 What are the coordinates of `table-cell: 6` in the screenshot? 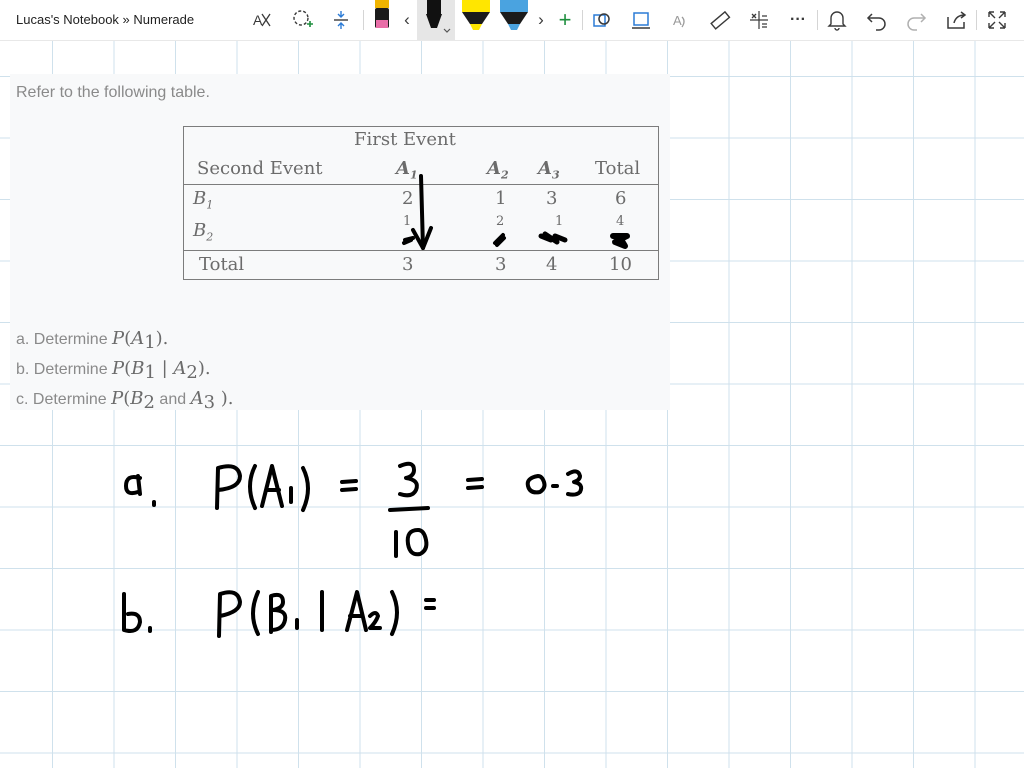 It's located at (621, 198).